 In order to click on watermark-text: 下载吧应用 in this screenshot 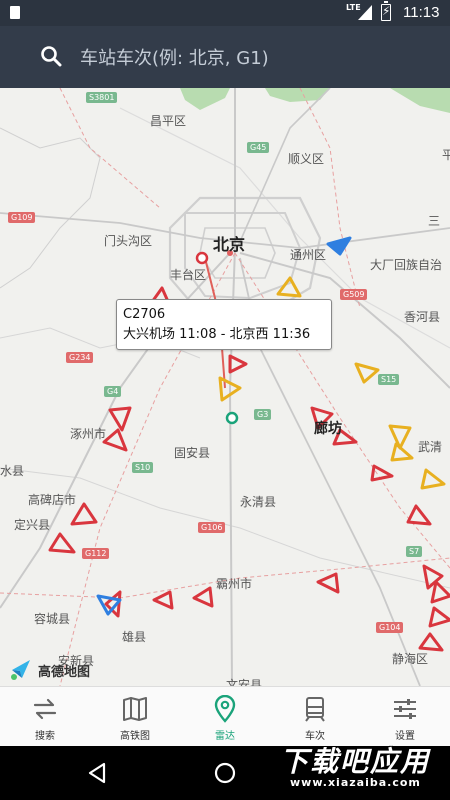, I will do `click(355, 761)`.